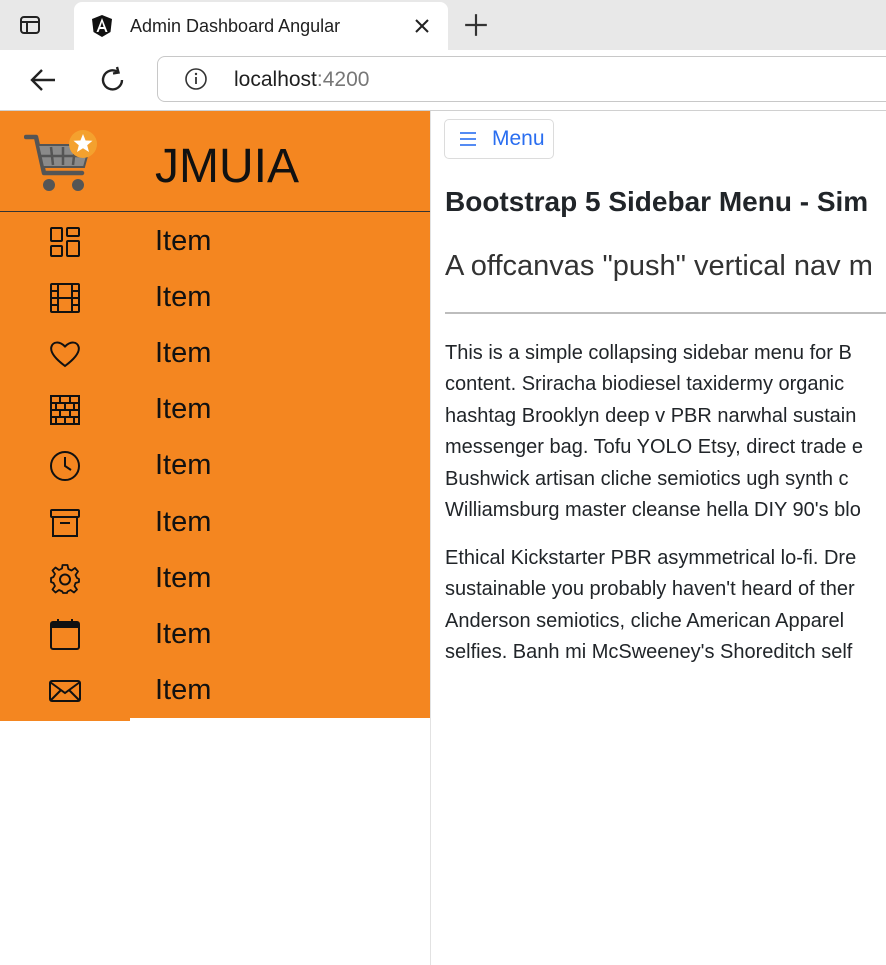 The width and height of the screenshot is (886, 965). I want to click on back-arrow-icon, so click(43, 80).